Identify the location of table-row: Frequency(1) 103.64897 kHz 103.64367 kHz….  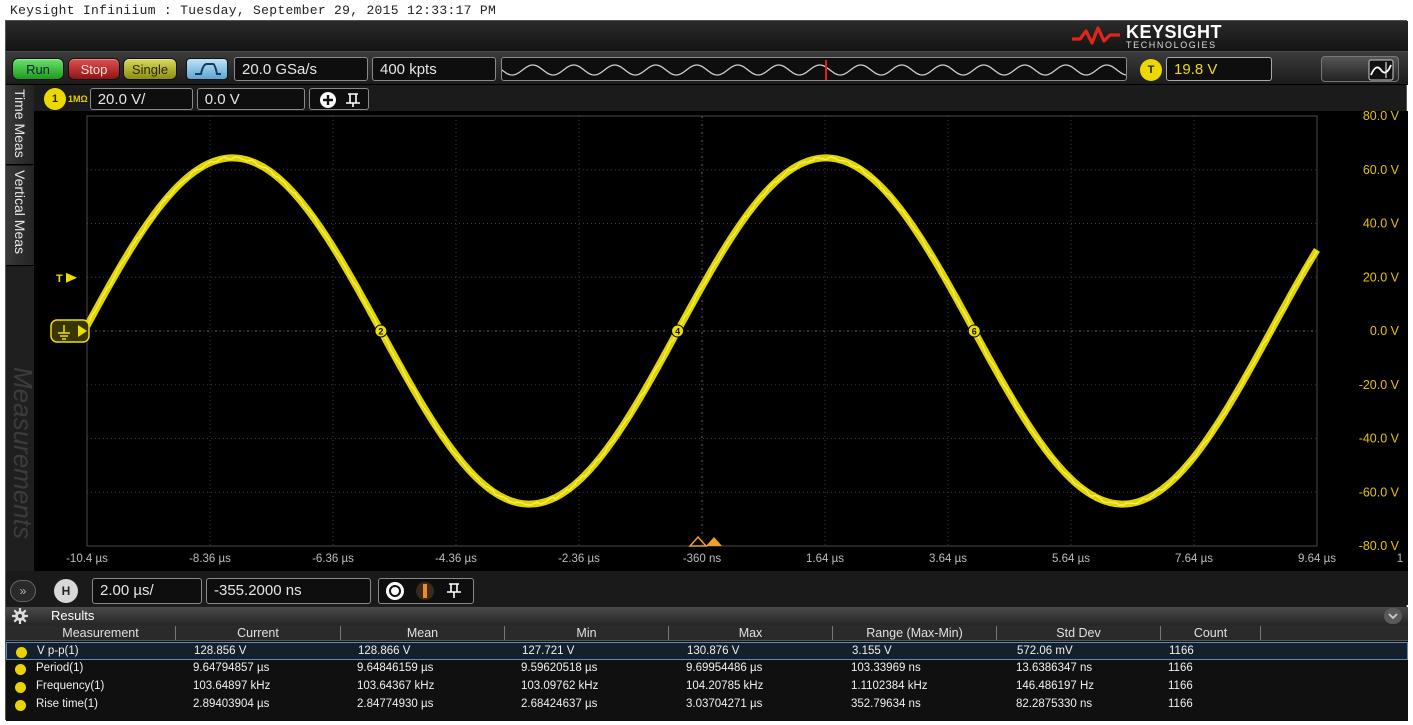
(707, 687).